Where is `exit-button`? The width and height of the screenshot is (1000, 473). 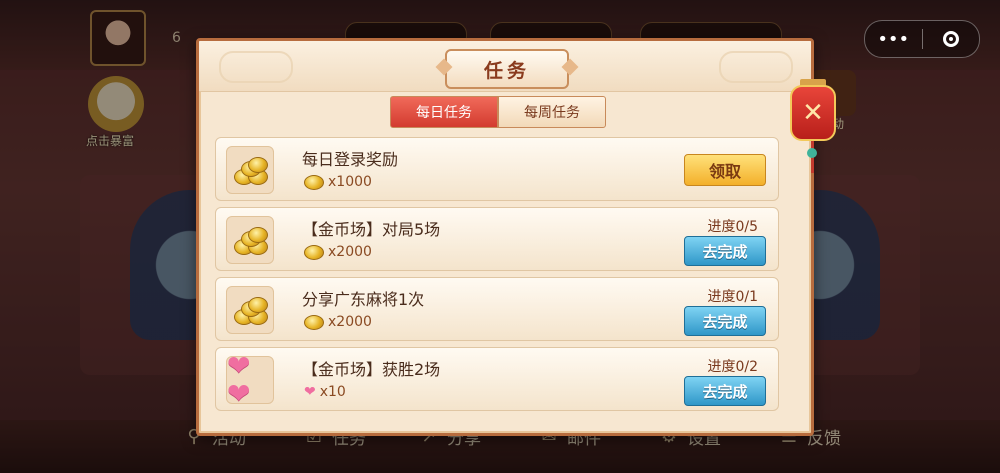 exit-button is located at coordinates (951, 39).